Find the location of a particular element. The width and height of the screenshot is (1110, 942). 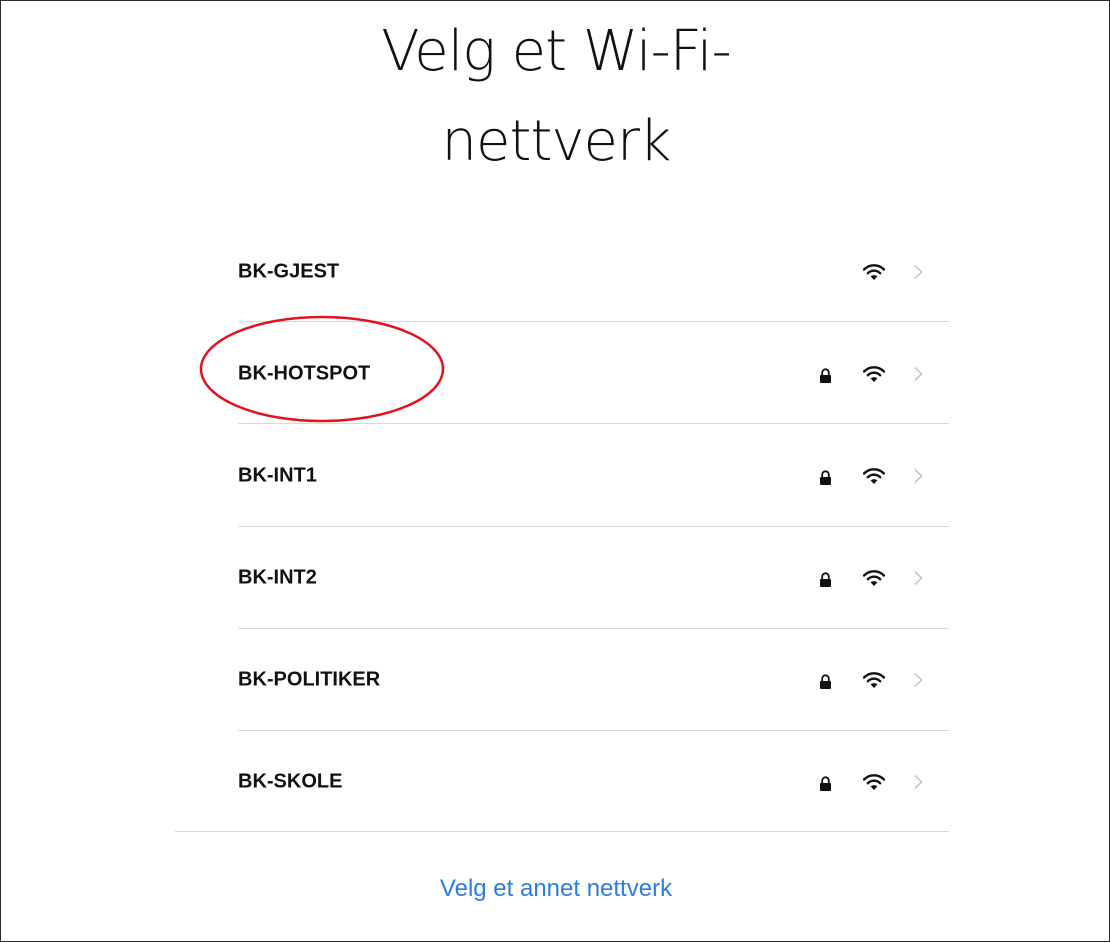

network-name: BK-SKOLE is located at coordinates (290, 781).